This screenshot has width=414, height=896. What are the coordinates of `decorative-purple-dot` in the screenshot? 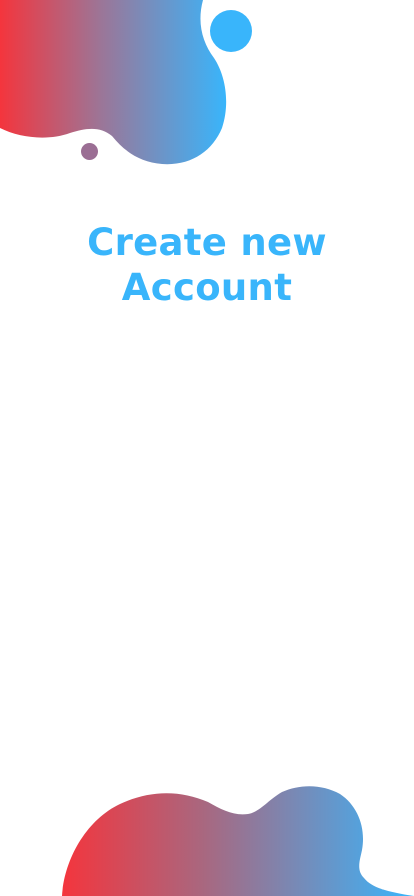 It's located at (89, 151).